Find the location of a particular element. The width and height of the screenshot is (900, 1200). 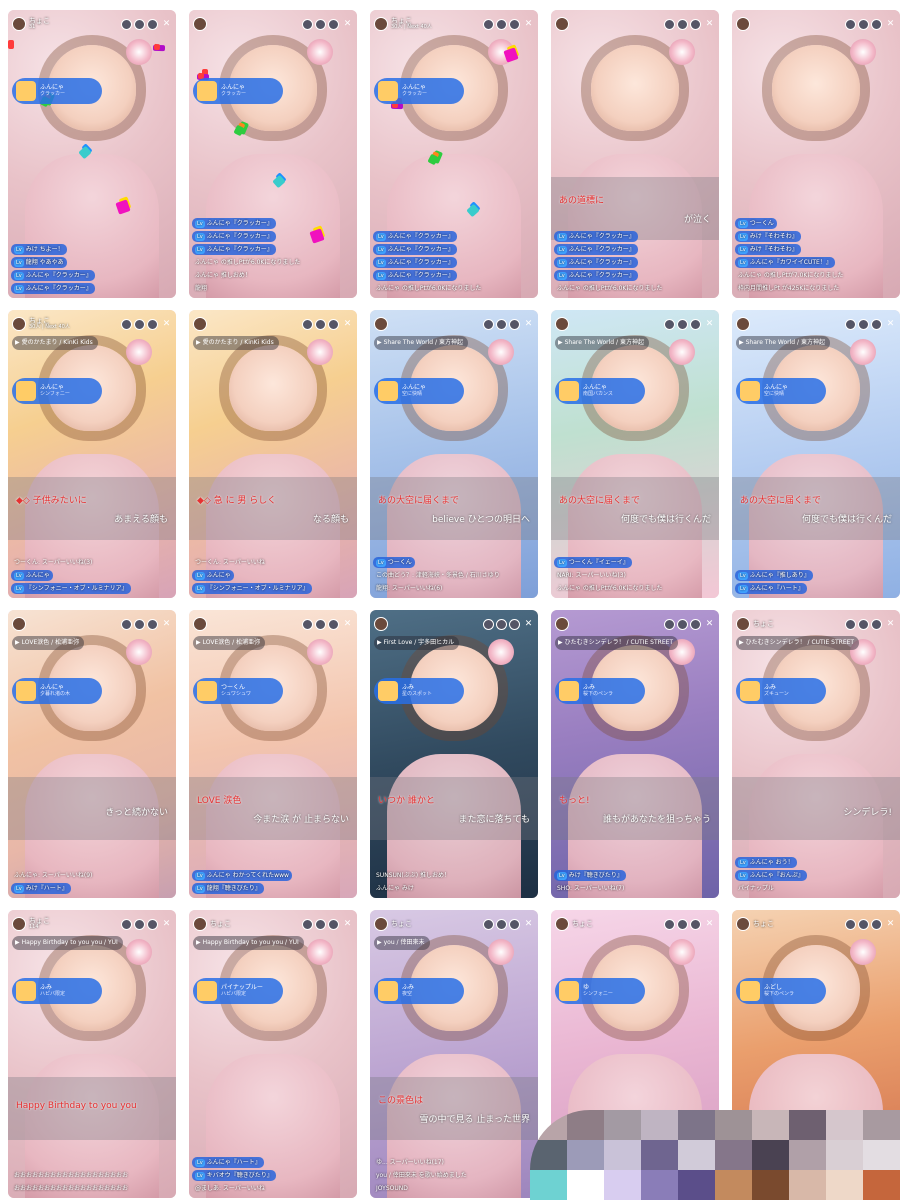

song-title-pill: ▶ First Love / 宇多田ヒカル is located at coordinates (417, 643).